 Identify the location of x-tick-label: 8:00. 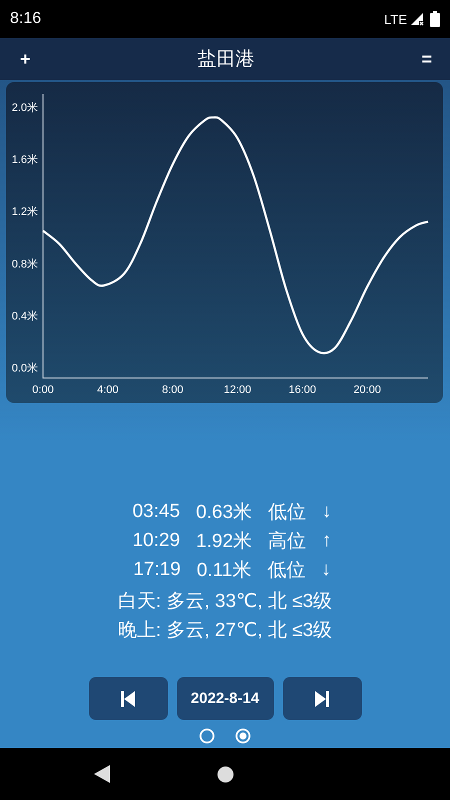
(173, 390).